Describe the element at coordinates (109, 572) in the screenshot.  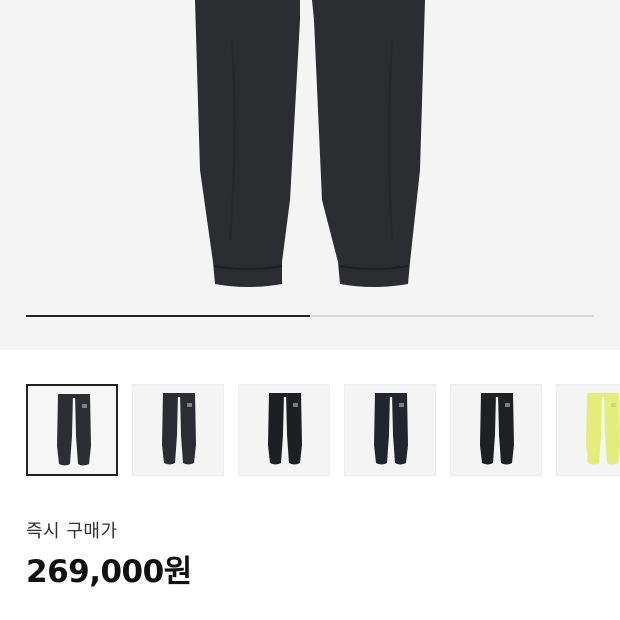
I see `instant-buy-price-value: 269,000원` at that location.